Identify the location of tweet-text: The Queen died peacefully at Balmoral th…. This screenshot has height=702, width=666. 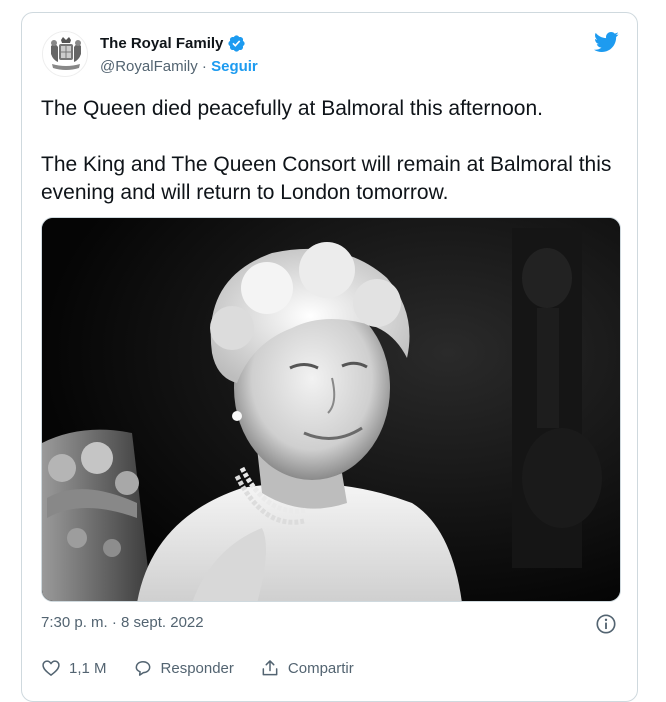
(331, 151).